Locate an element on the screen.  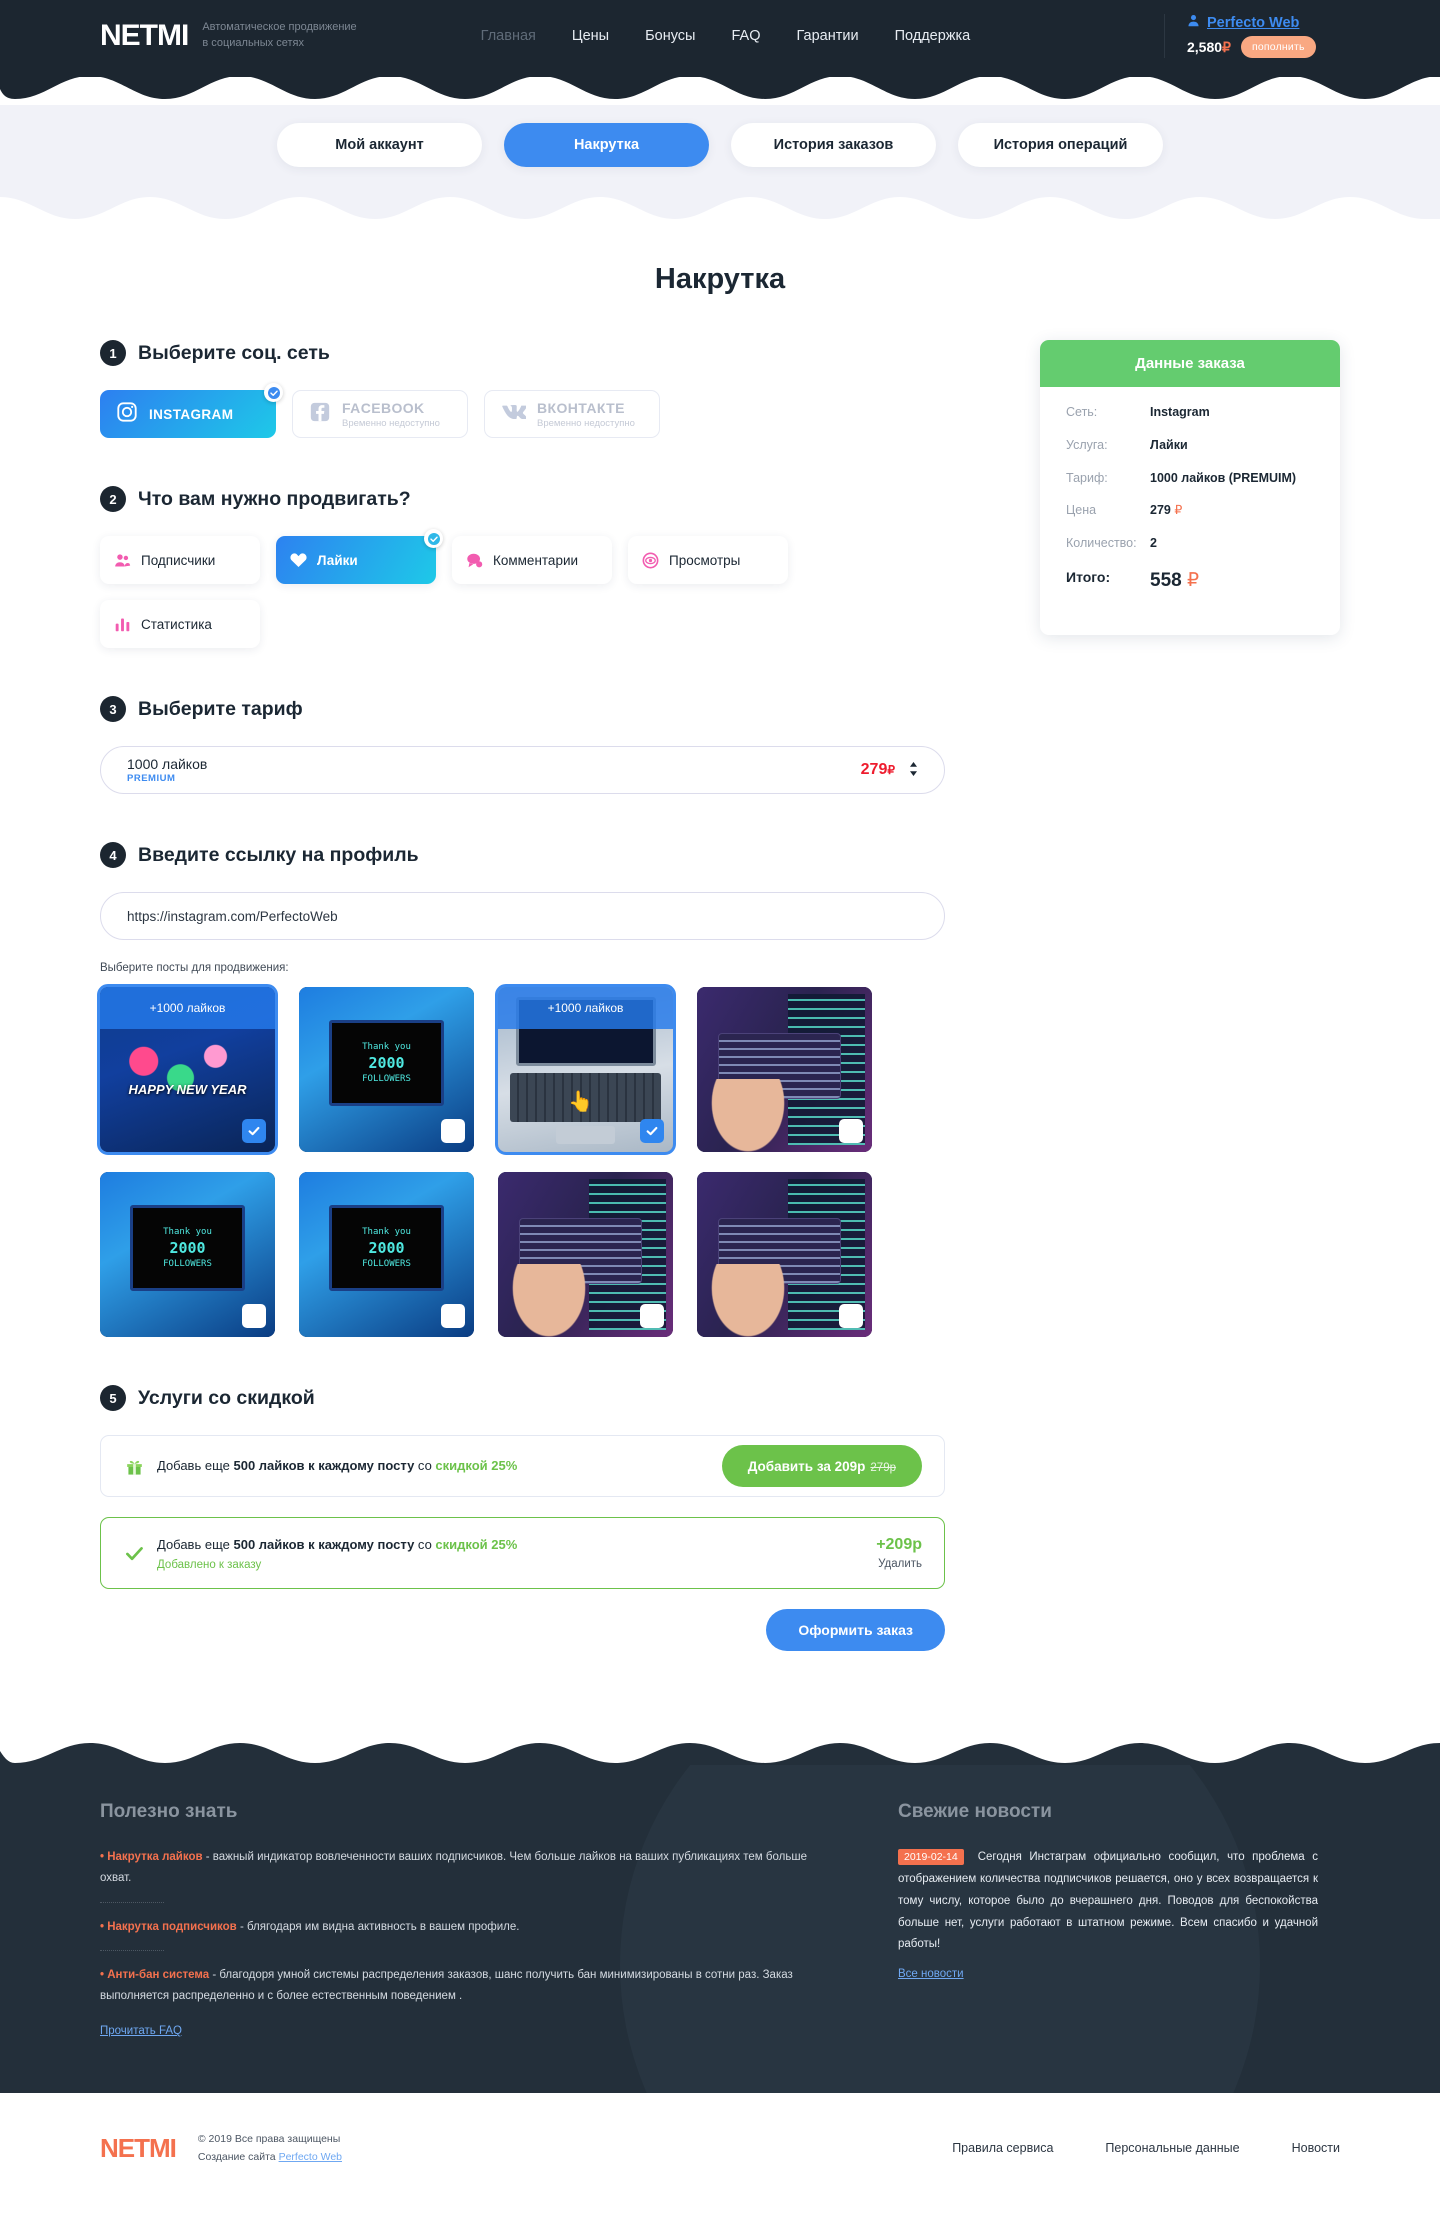
page-title: Накрутка is located at coordinates (720, 279).